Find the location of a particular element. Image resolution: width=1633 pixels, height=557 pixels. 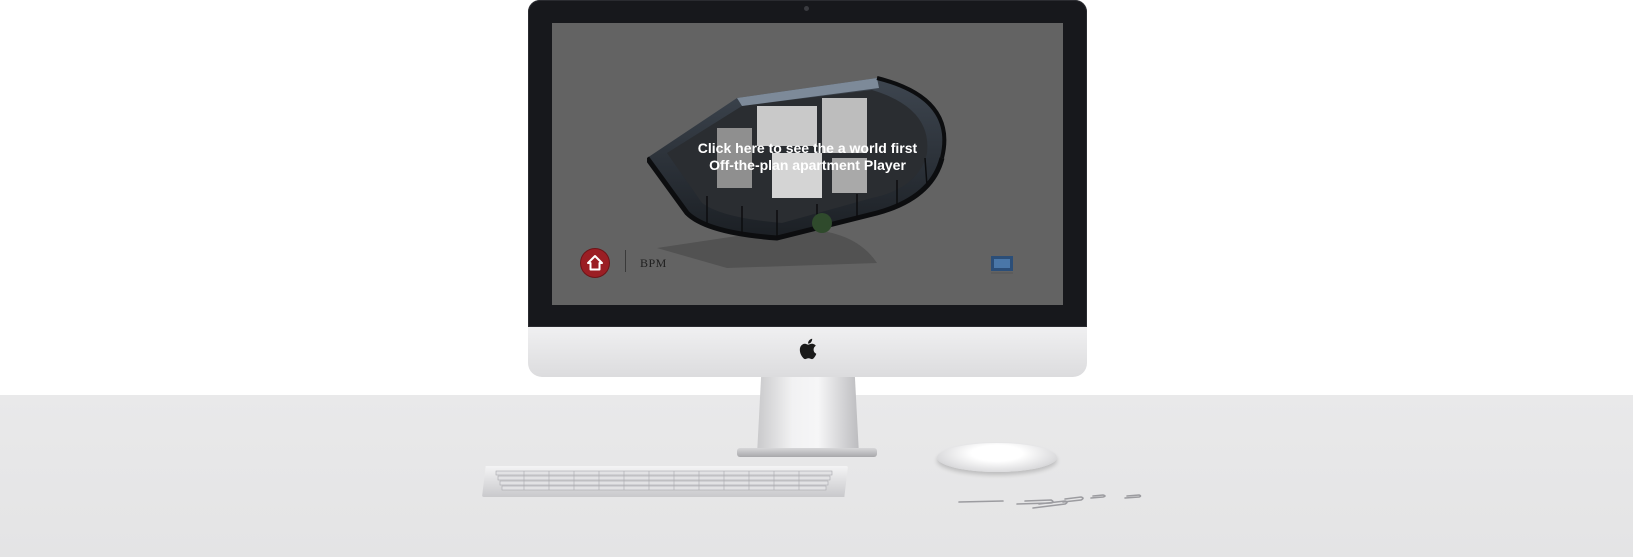

cta-line-2: Off-the-plan apartment Player is located at coordinates (807, 165).